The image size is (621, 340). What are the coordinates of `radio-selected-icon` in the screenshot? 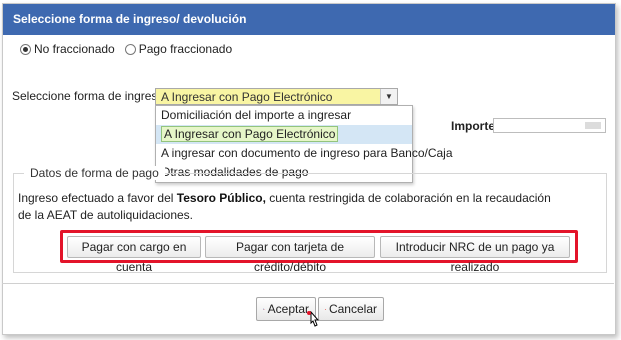 It's located at (25, 49).